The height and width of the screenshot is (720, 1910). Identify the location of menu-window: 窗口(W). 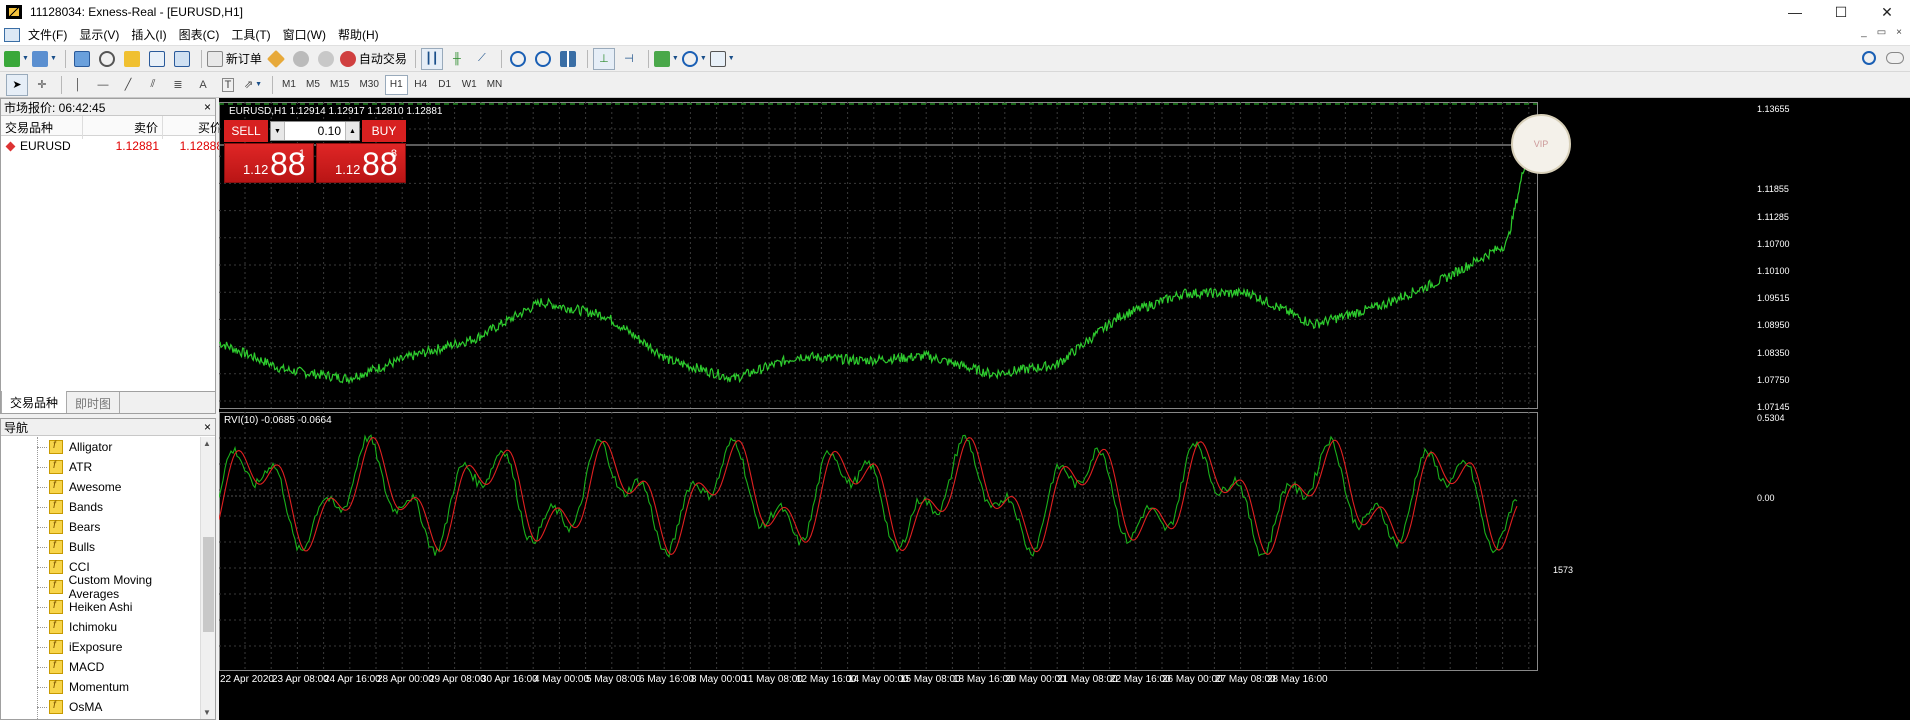
(308, 34).